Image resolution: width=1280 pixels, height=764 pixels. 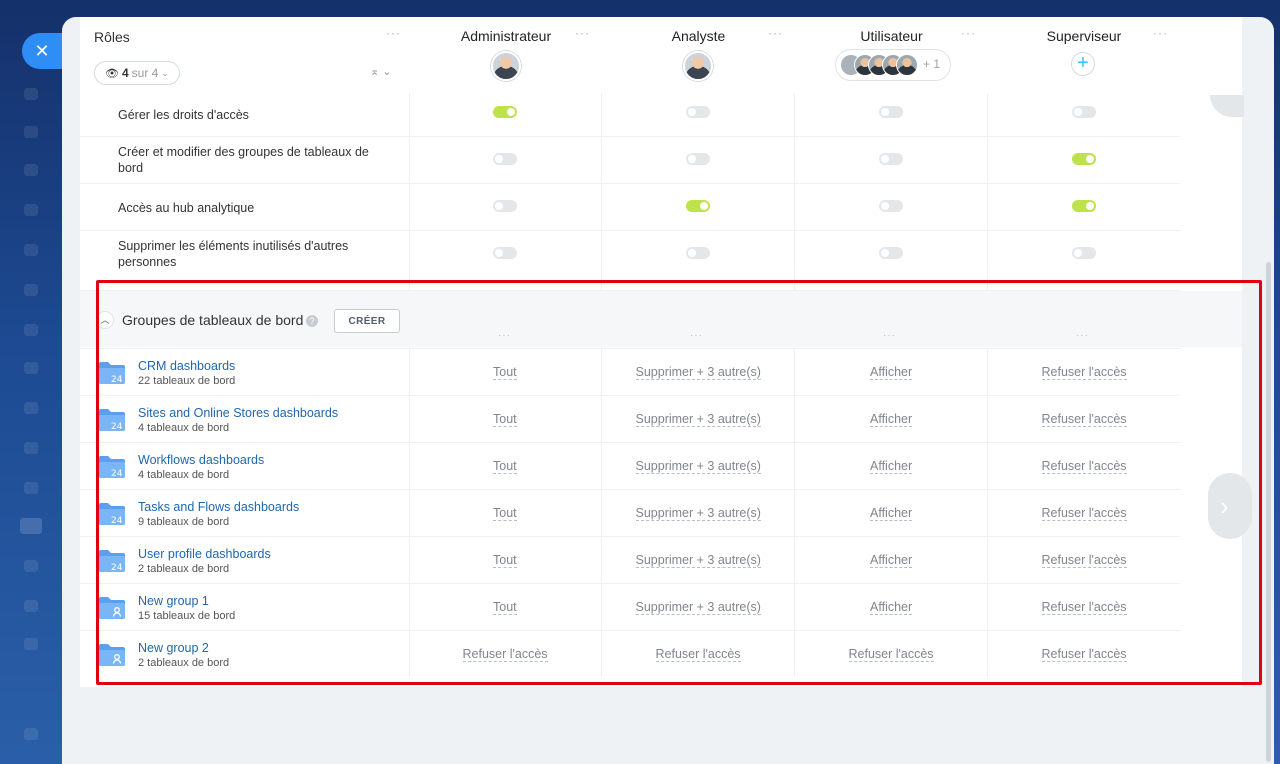 I want to click on nav-icon-active, so click(x=31, y=526).